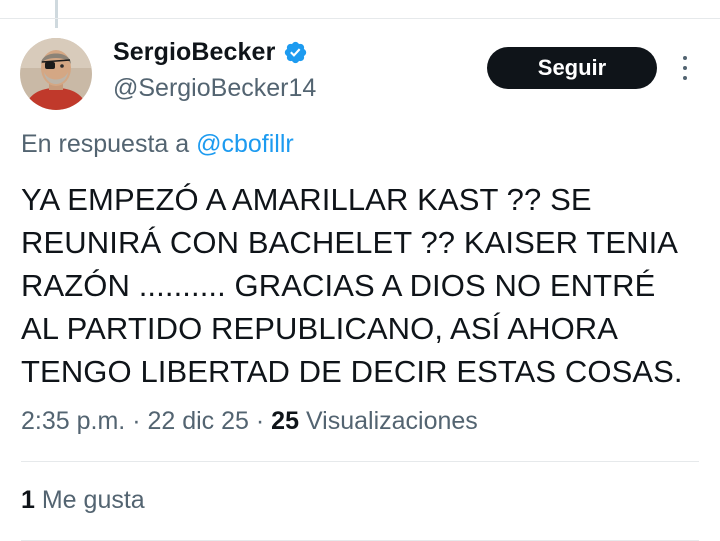 This screenshot has height=541, width=720. Describe the element at coordinates (360, 461) in the screenshot. I see `divider` at that location.